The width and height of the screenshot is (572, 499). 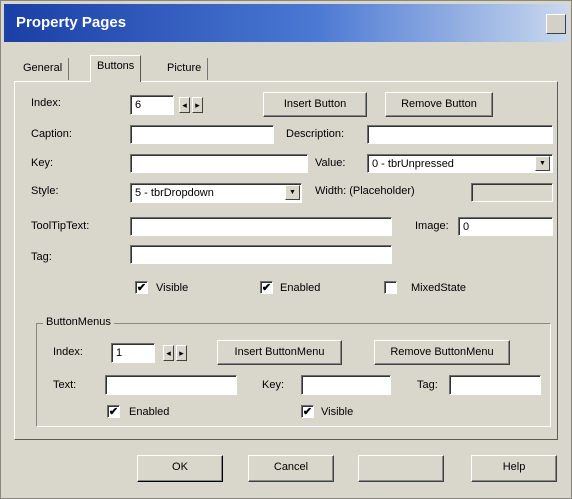 What do you see at coordinates (78, 322) in the screenshot?
I see `buttonmenus-group-title: ButtonMenus` at bounding box center [78, 322].